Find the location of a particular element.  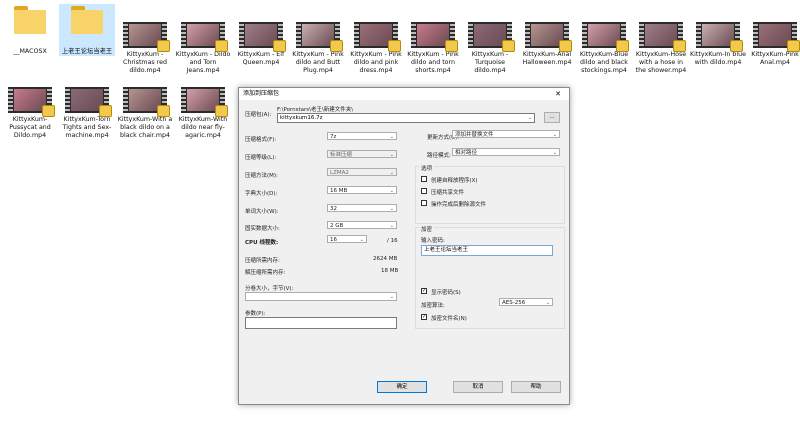

cpu-threads-value: 16 is located at coordinates (333, 240).